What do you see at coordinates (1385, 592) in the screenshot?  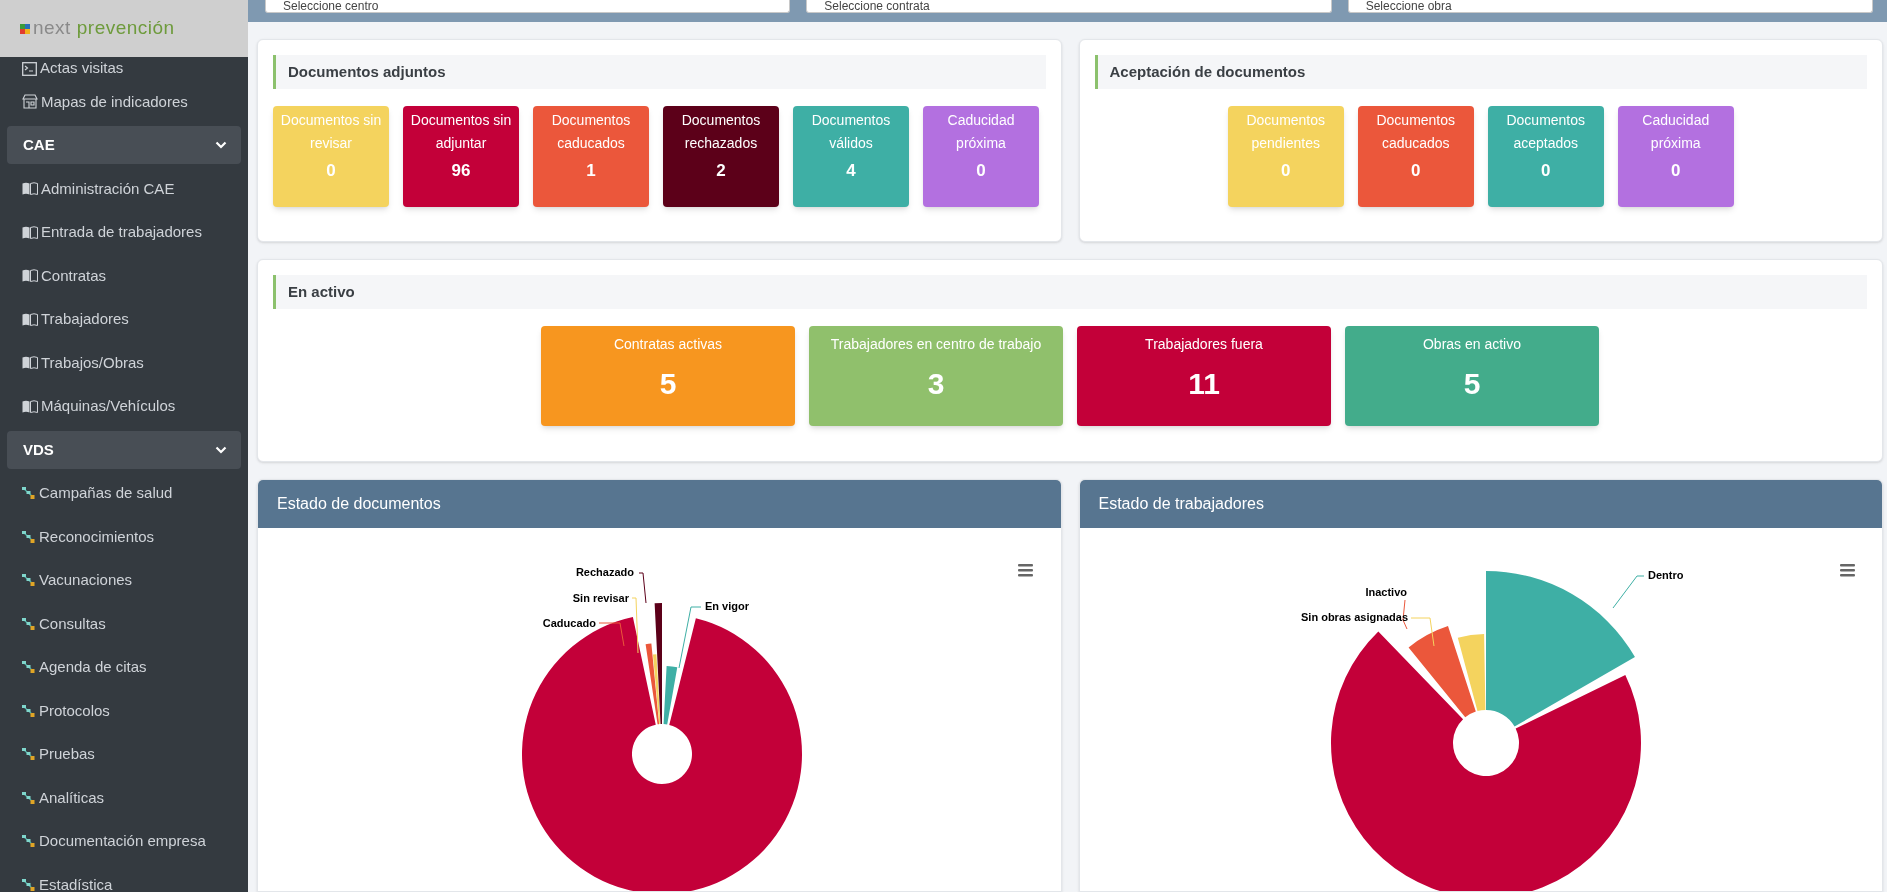 I see `slice-label: Inactivo` at bounding box center [1385, 592].